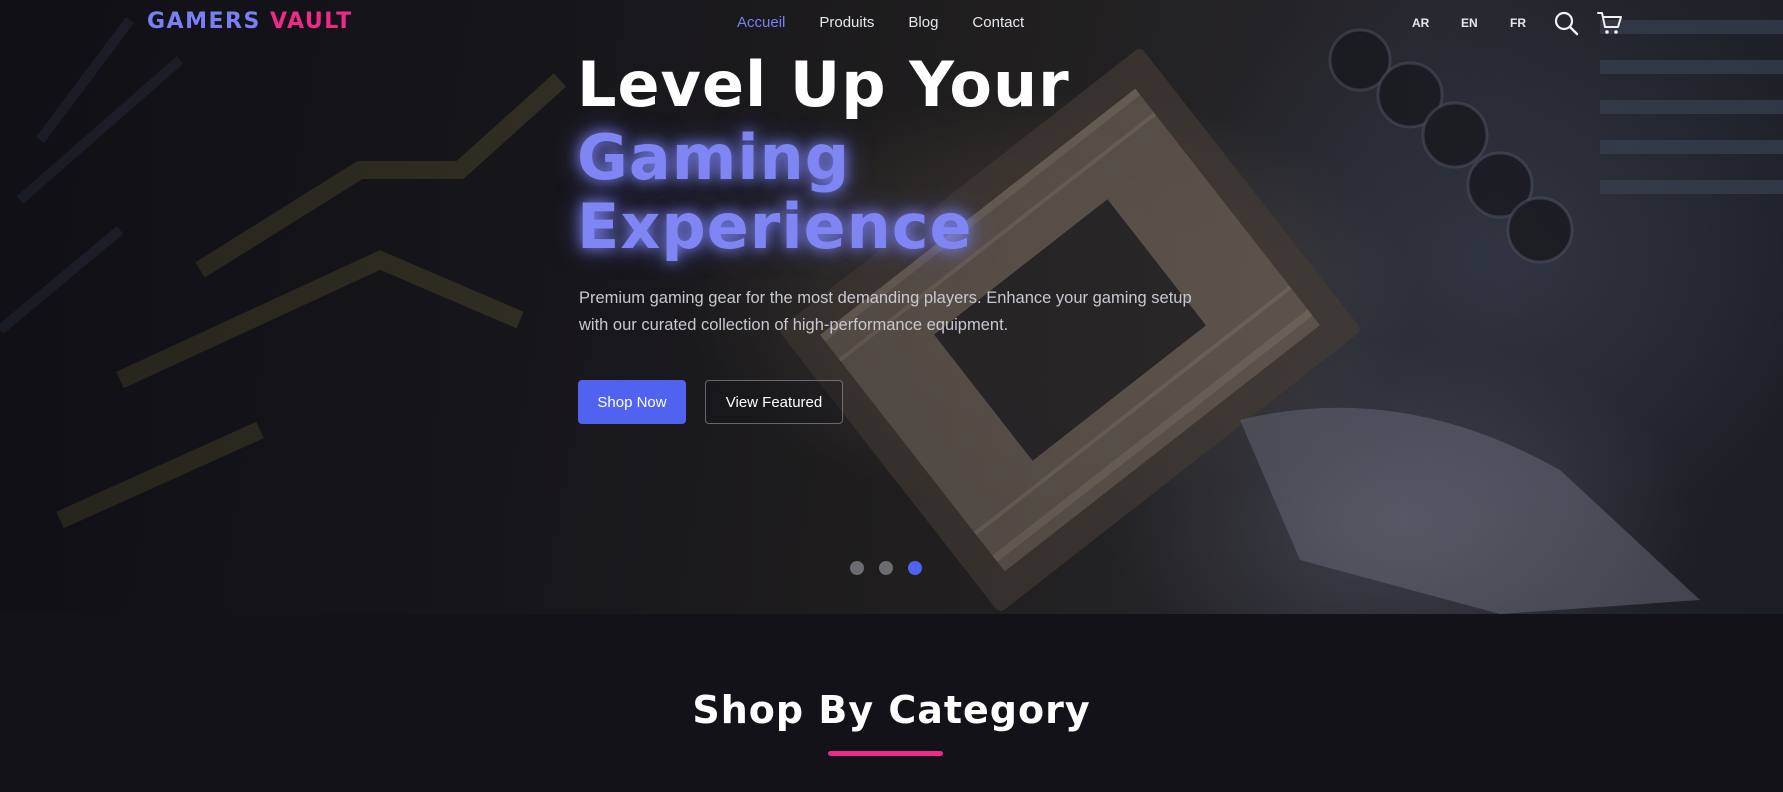 The height and width of the screenshot is (792, 1783). What do you see at coordinates (823, 84) in the screenshot?
I see `hero-title-line1: Level Up Your` at bounding box center [823, 84].